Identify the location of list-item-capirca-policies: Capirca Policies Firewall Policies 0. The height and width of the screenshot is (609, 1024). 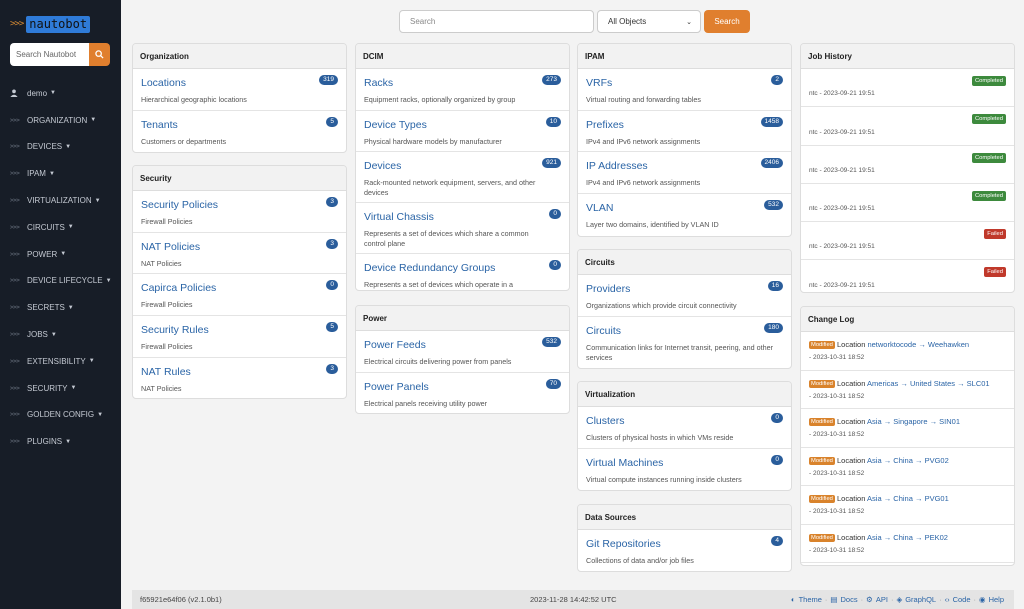
(239, 295).